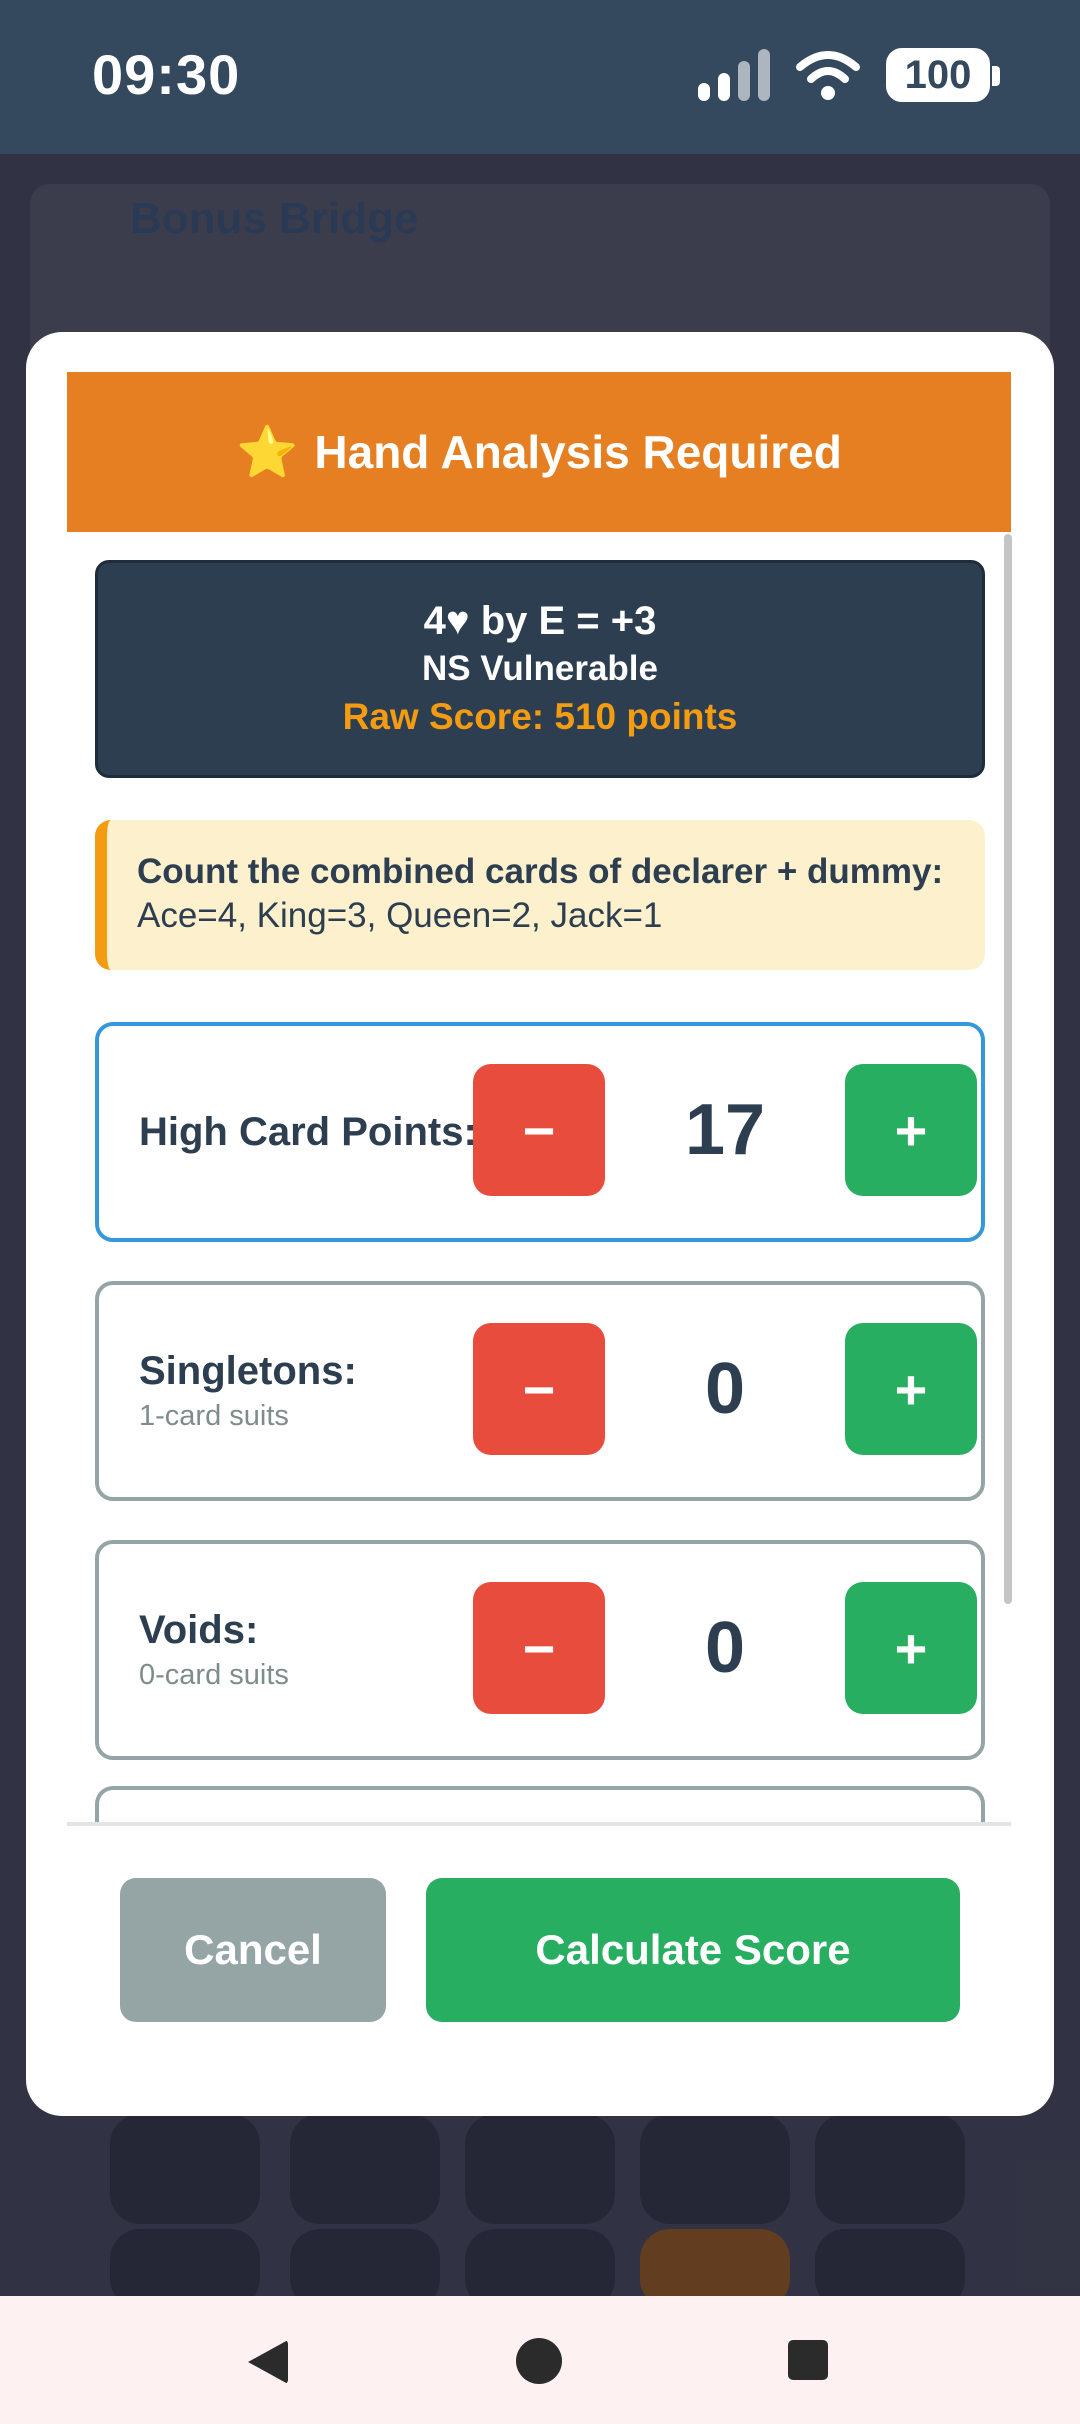 This screenshot has height=2424, width=1080. I want to click on counter-name: High Card Points:, so click(308, 1132).